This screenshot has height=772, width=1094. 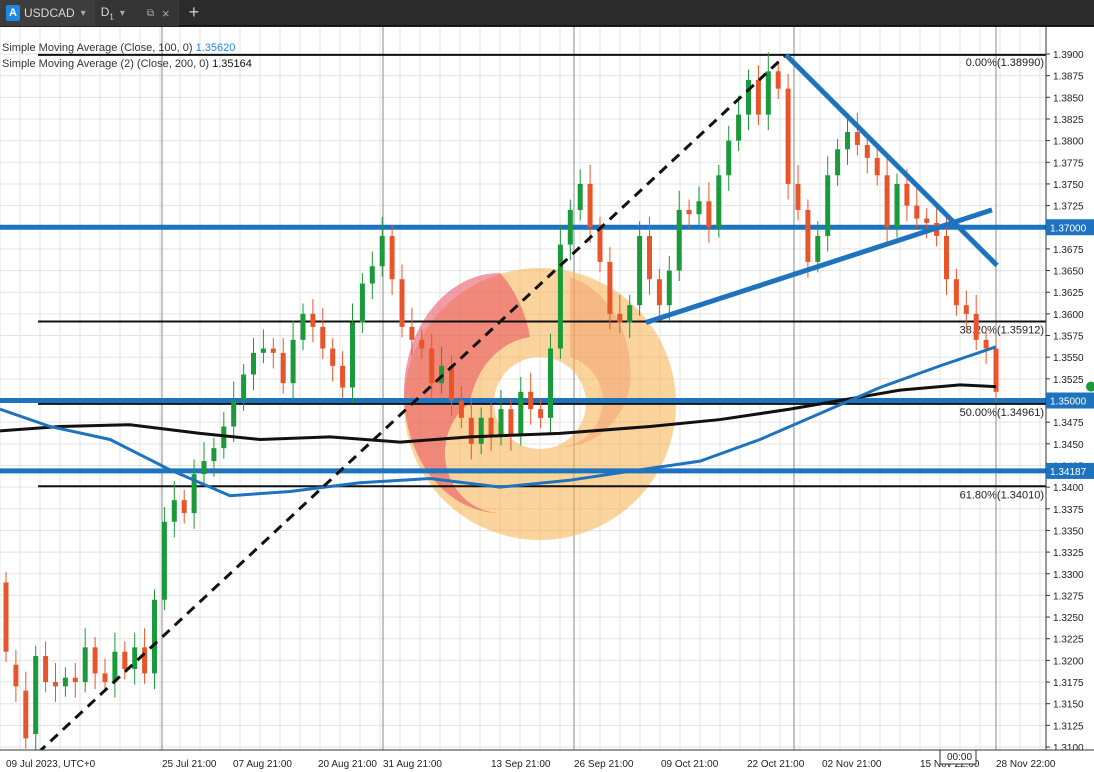 I want to click on price-tick-label: 1.3525, so click(x=1068, y=380).